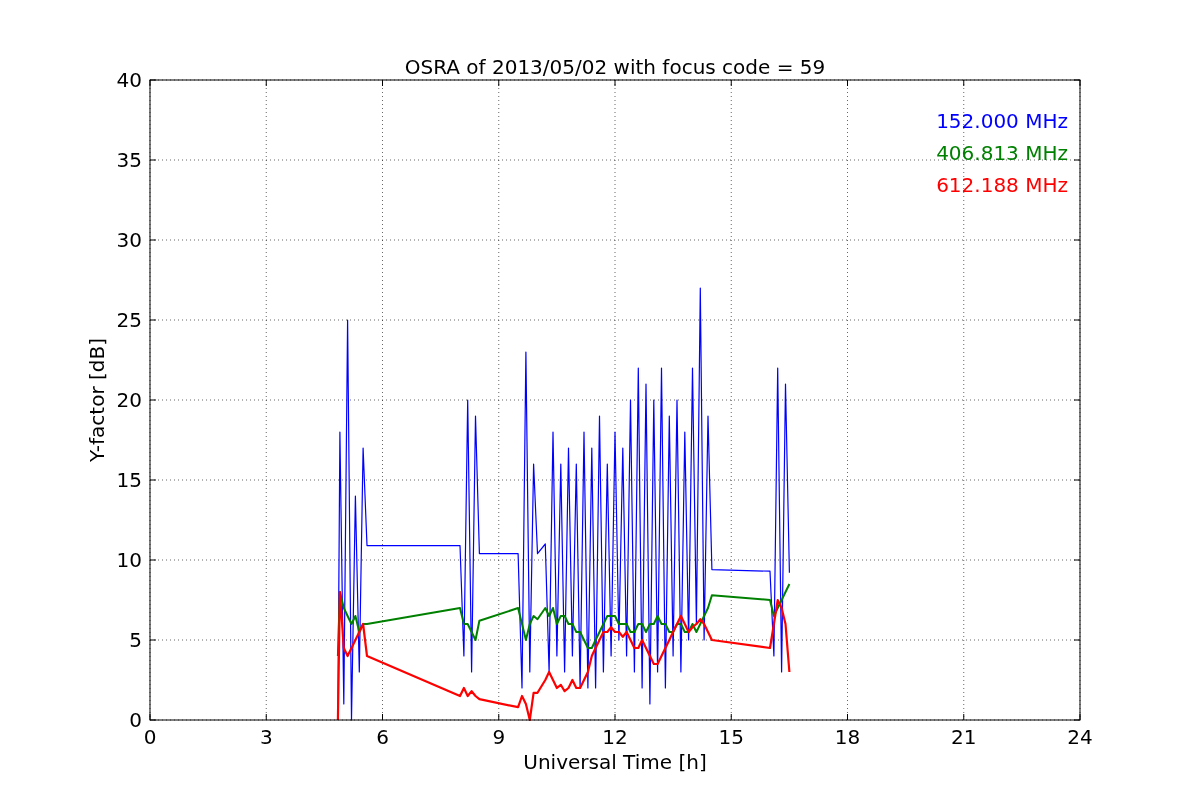 This screenshot has height=800, width=1200. I want to click on tick-label: 12, so click(615, 737).